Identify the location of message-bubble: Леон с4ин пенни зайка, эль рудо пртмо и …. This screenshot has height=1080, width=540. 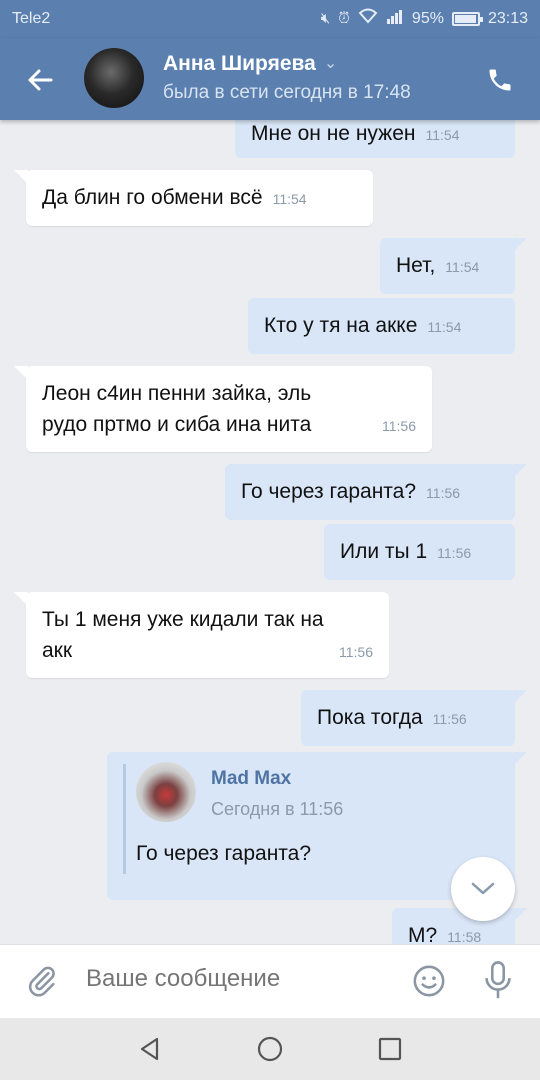
(223, 409).